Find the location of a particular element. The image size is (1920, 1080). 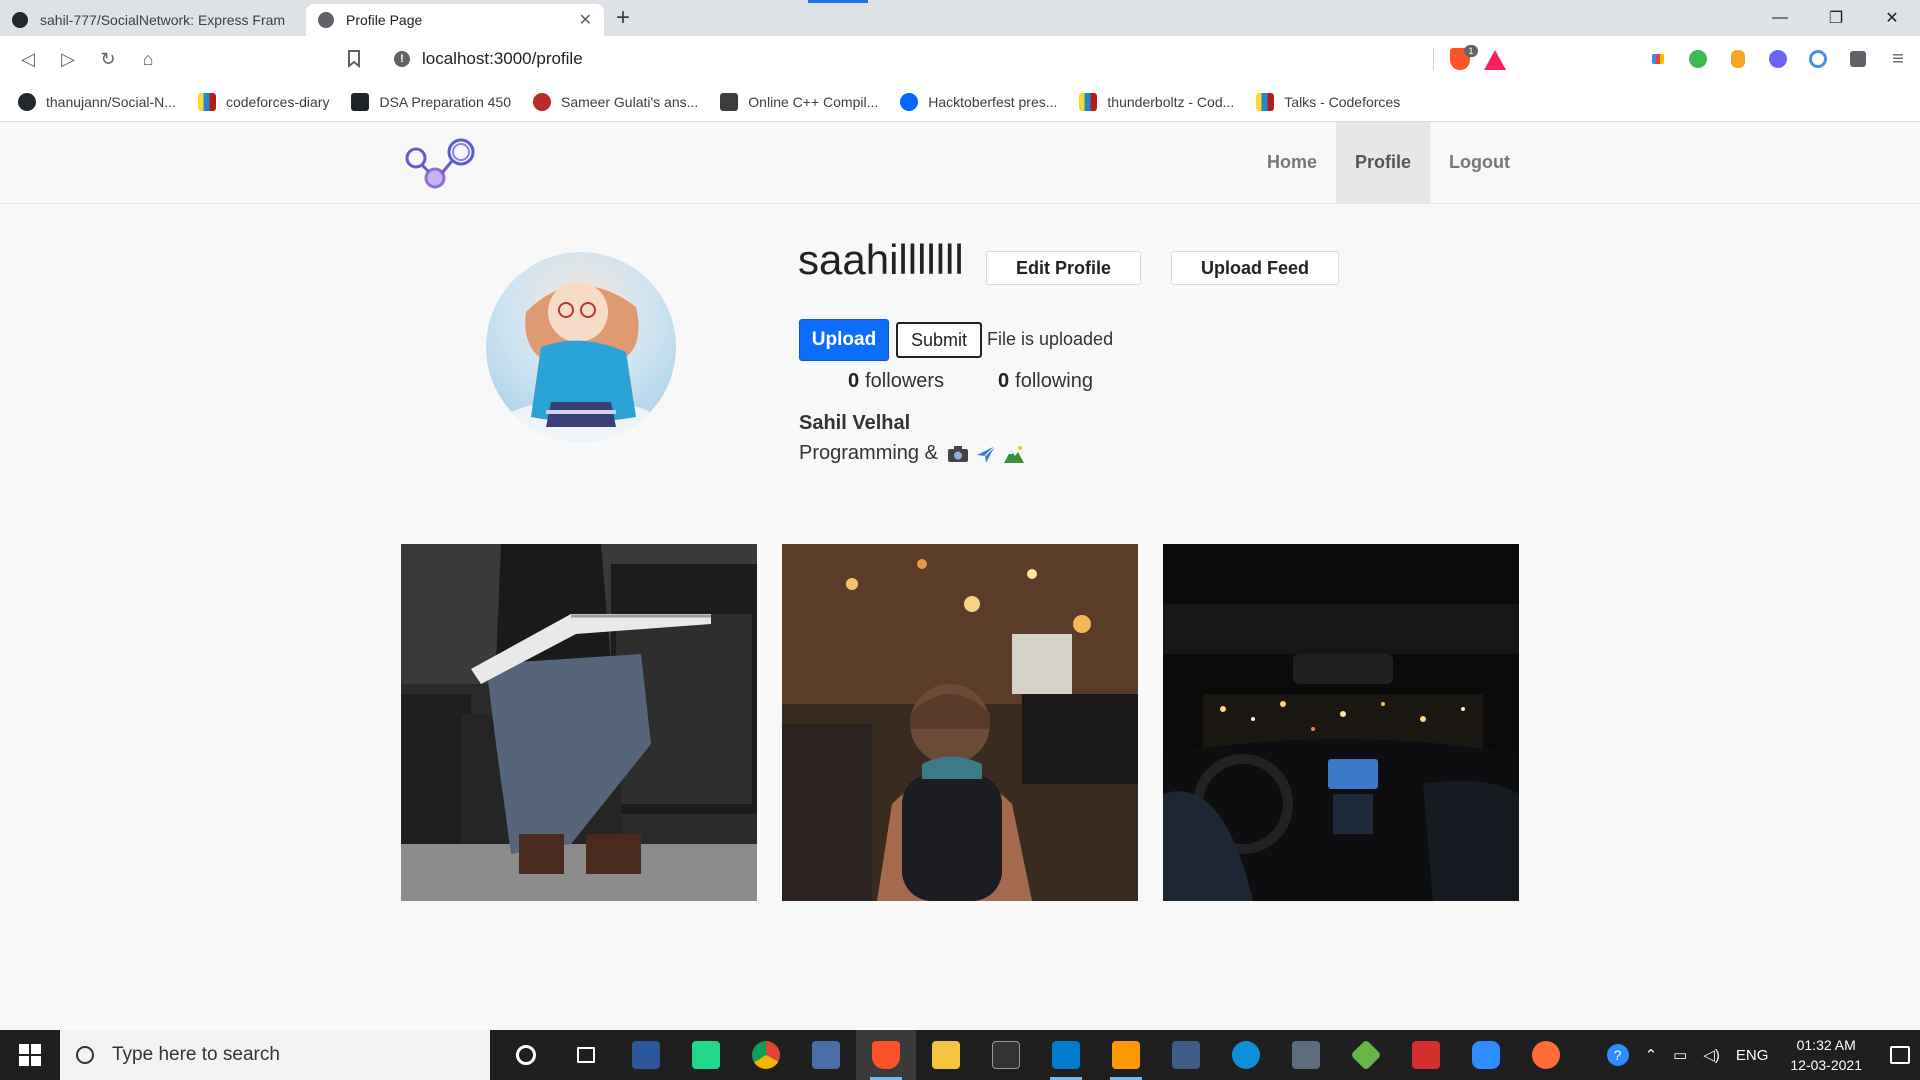

search-placeholder: Type here to search is located at coordinates (196, 1054).